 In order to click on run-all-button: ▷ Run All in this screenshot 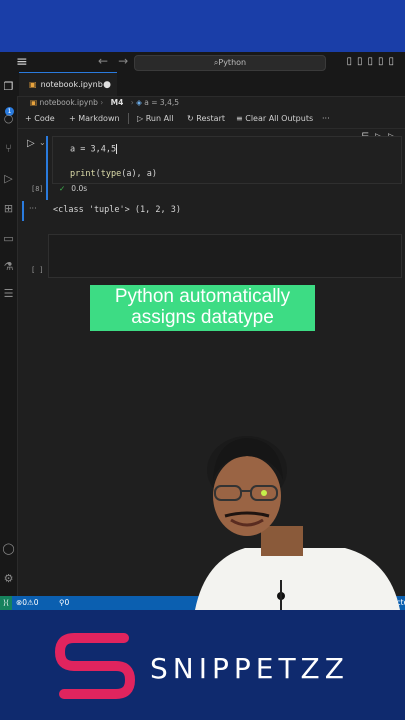, I will do `click(155, 118)`.